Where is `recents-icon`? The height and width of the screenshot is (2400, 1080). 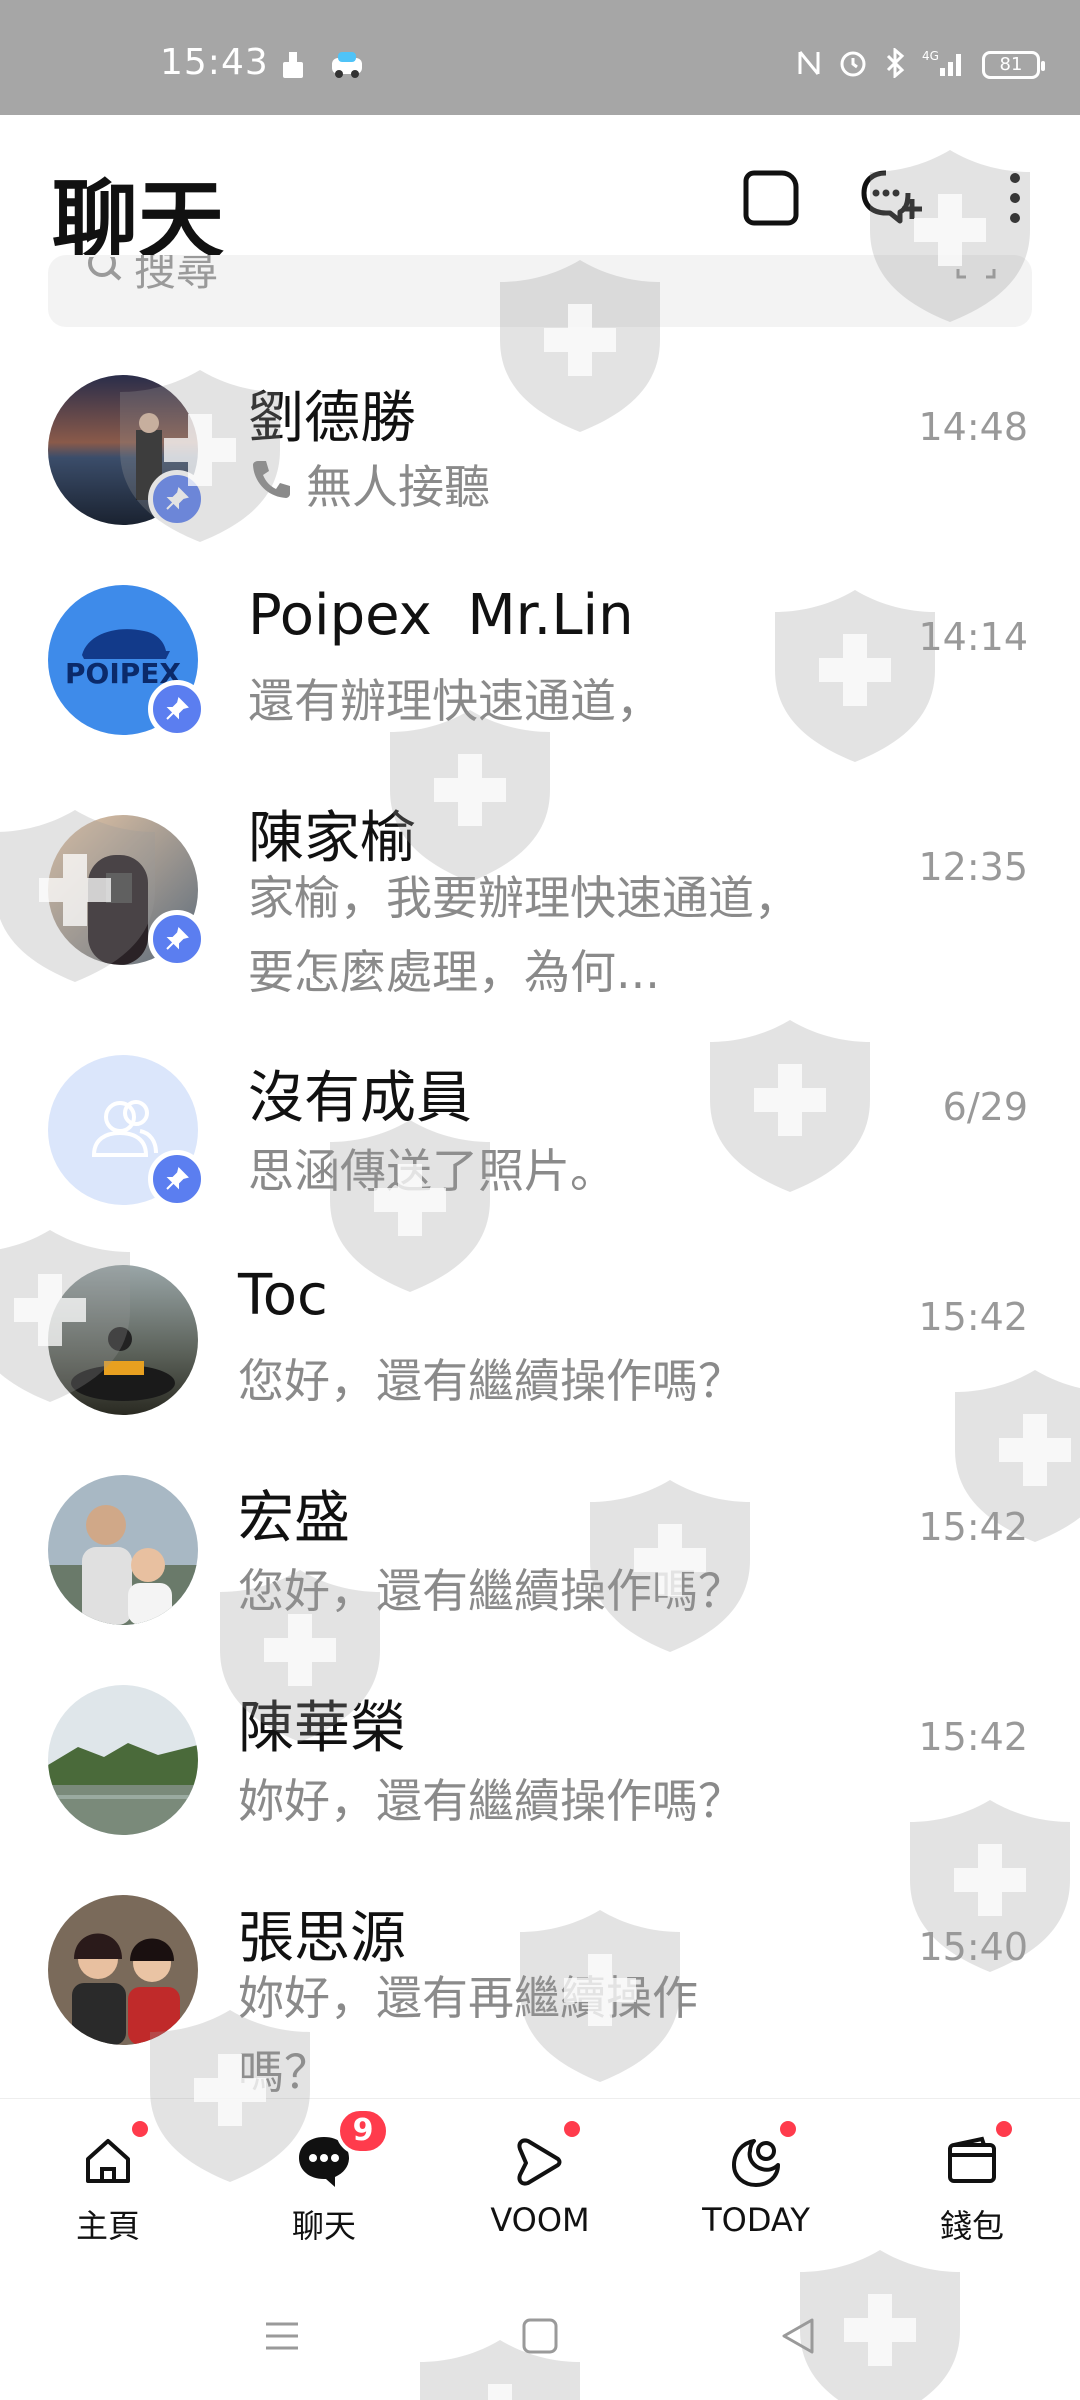 recents-icon is located at coordinates (282, 2338).